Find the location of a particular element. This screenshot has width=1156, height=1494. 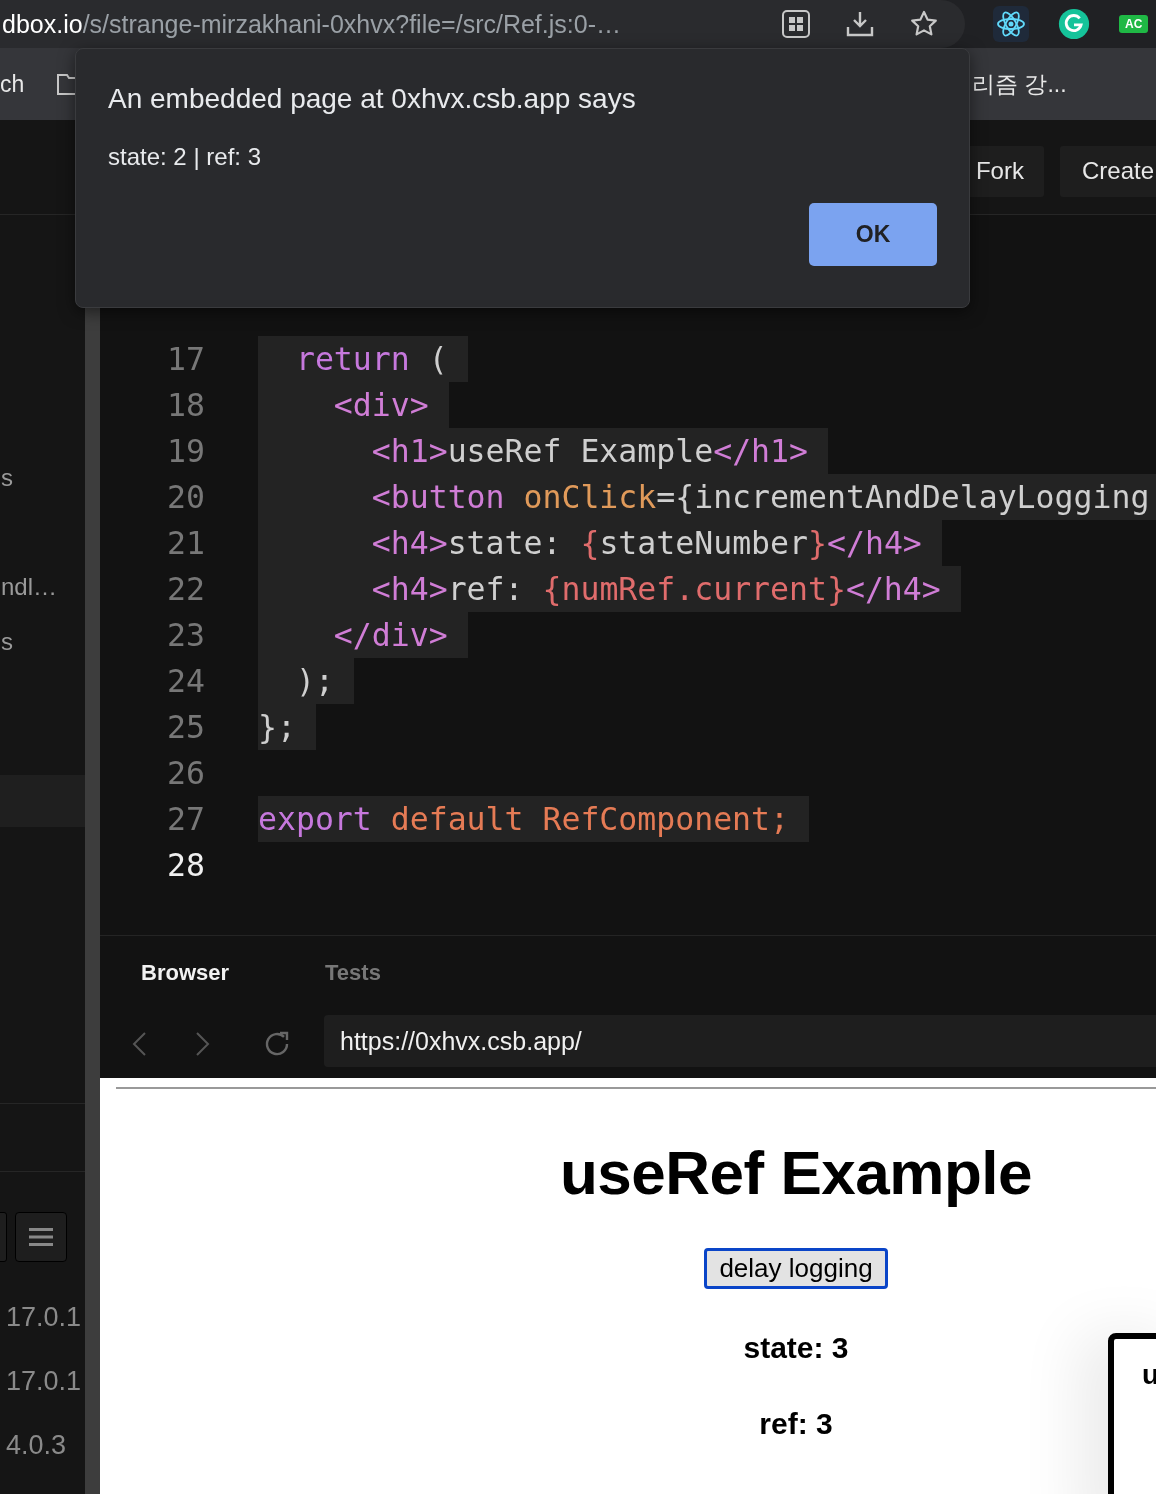

delay-button: delay logging is located at coordinates (796, 1268).